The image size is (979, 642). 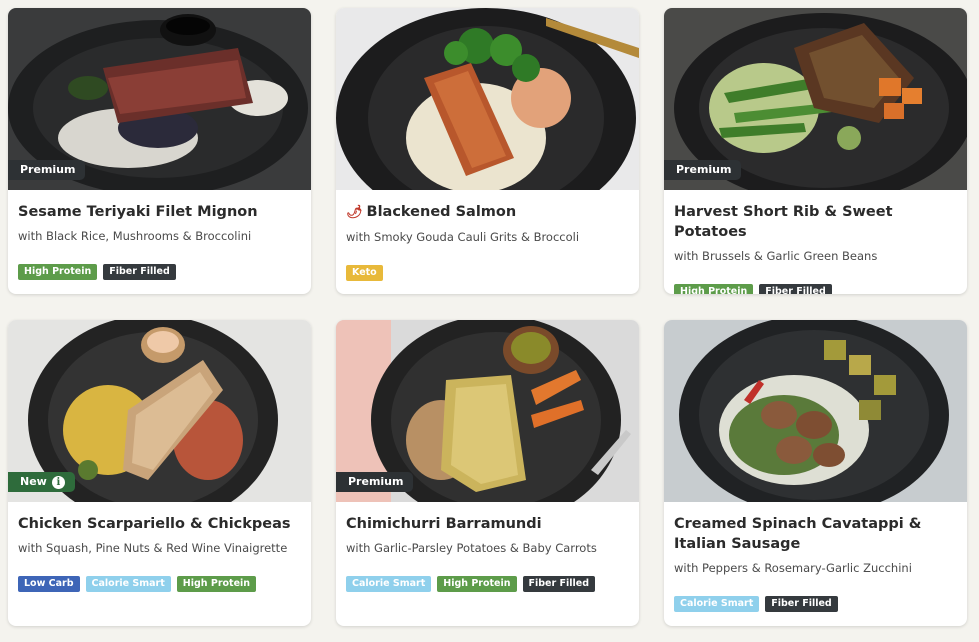 I want to click on info-icon: i, so click(x=58, y=482).